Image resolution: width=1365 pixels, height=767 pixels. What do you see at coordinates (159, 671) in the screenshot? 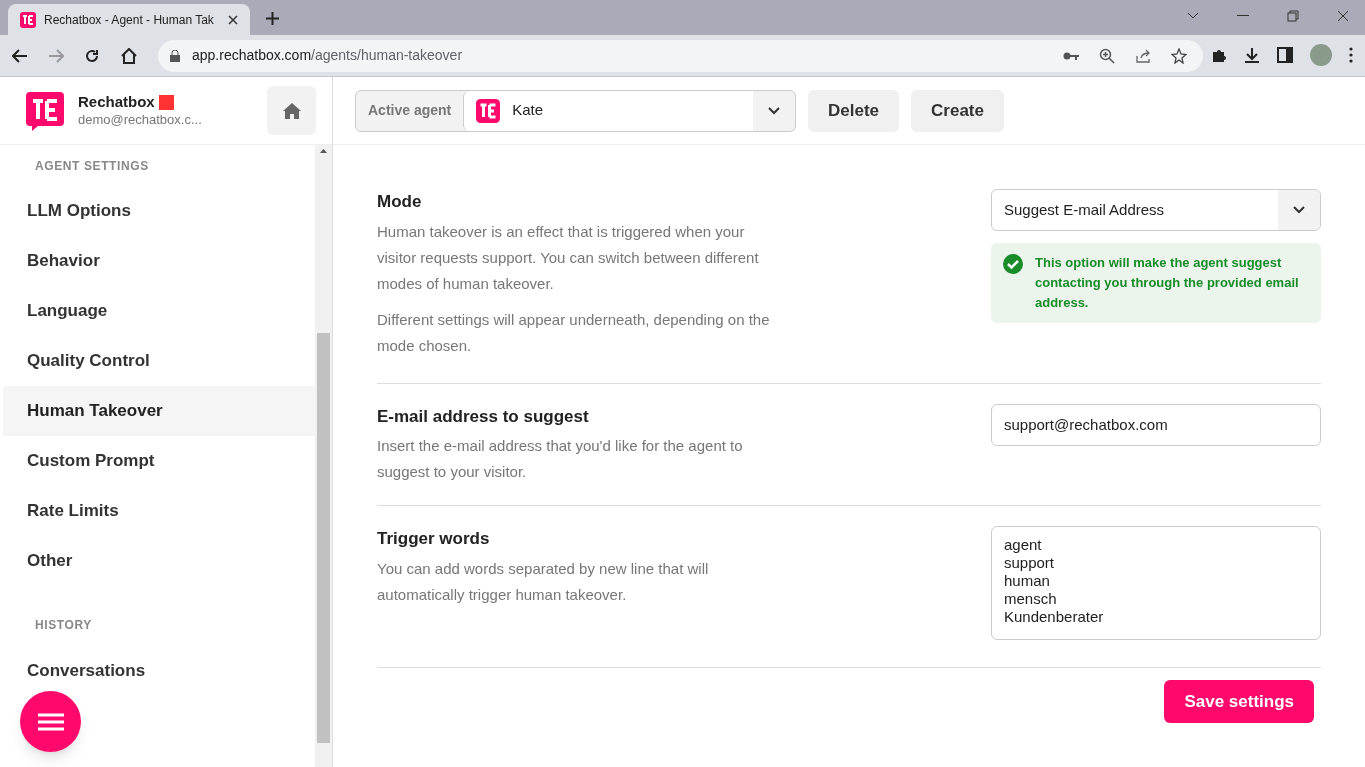
I see `sidebar-item: Conversations` at bounding box center [159, 671].